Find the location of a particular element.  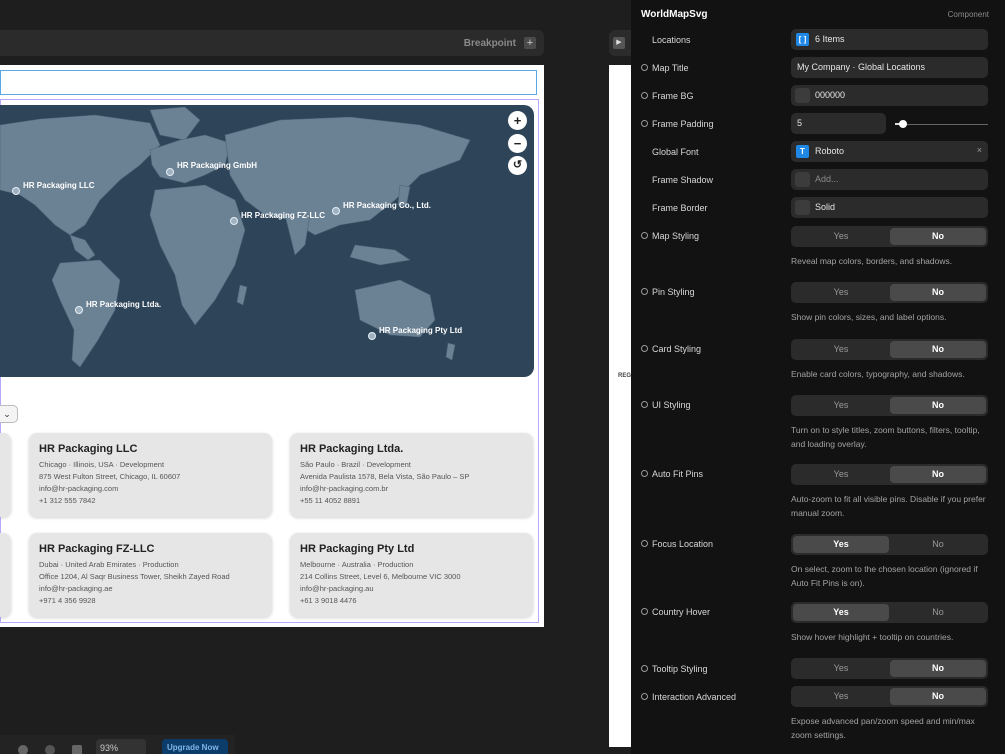

focus-location-toggle: Yes No is located at coordinates (889, 544).